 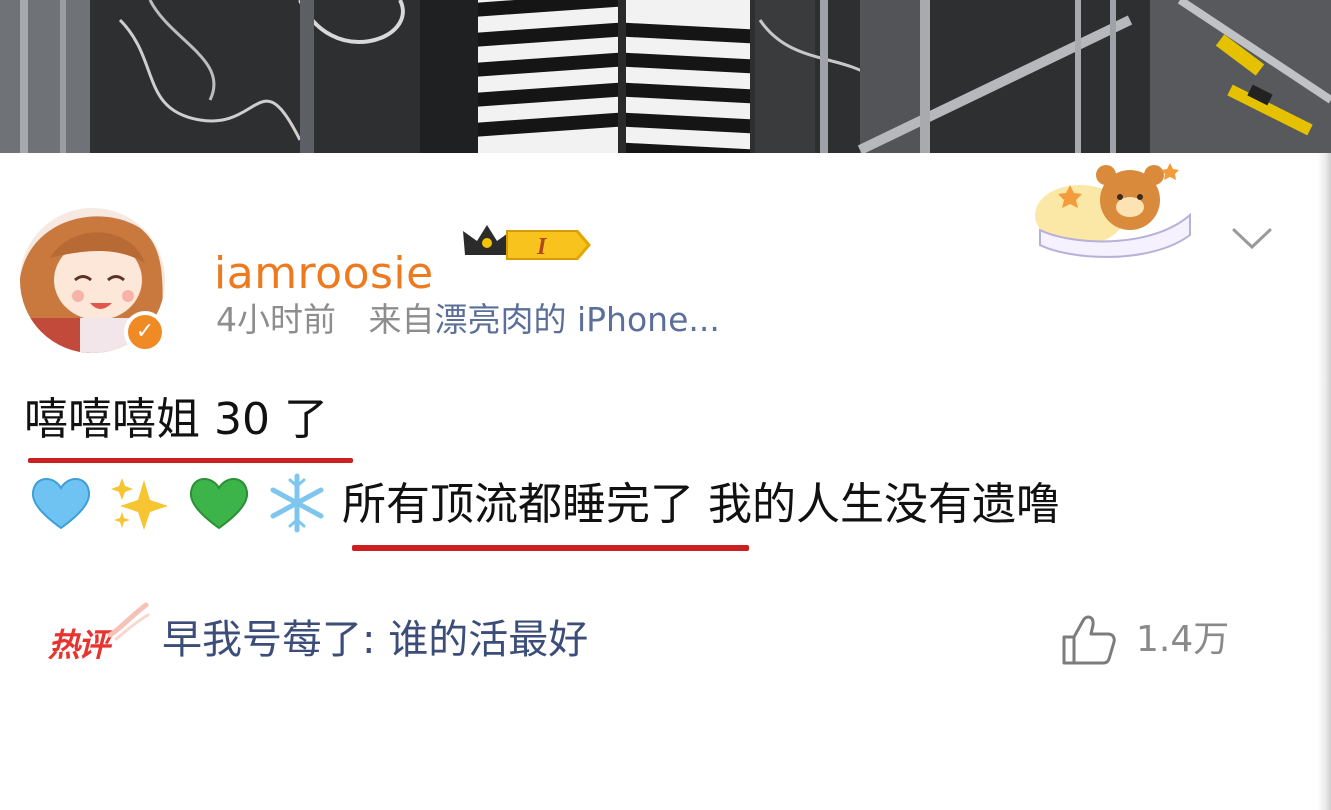 What do you see at coordinates (1183, 639) in the screenshot?
I see `like-count: 1.4万` at bounding box center [1183, 639].